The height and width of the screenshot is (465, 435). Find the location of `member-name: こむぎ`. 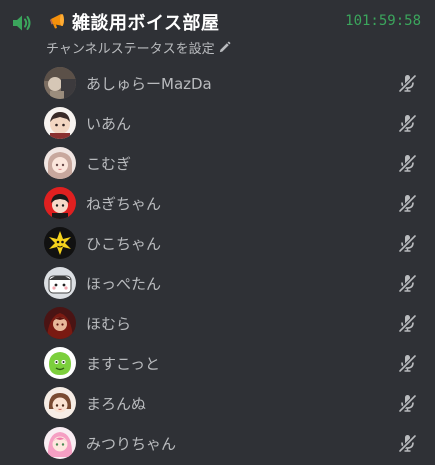

member-name: こむぎ is located at coordinates (109, 164).